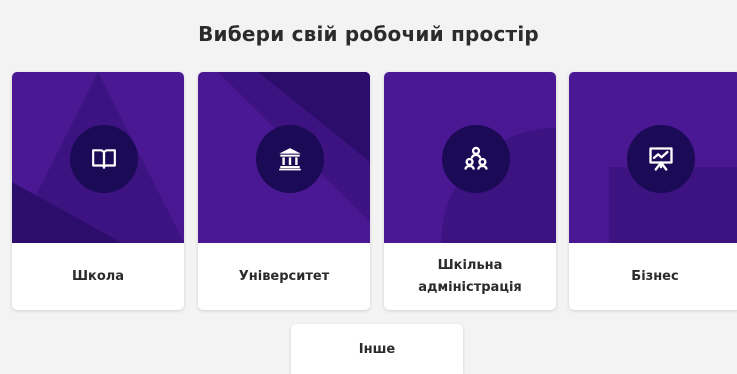  I want to click on workspace-card-business: Бізнес, so click(653, 191).